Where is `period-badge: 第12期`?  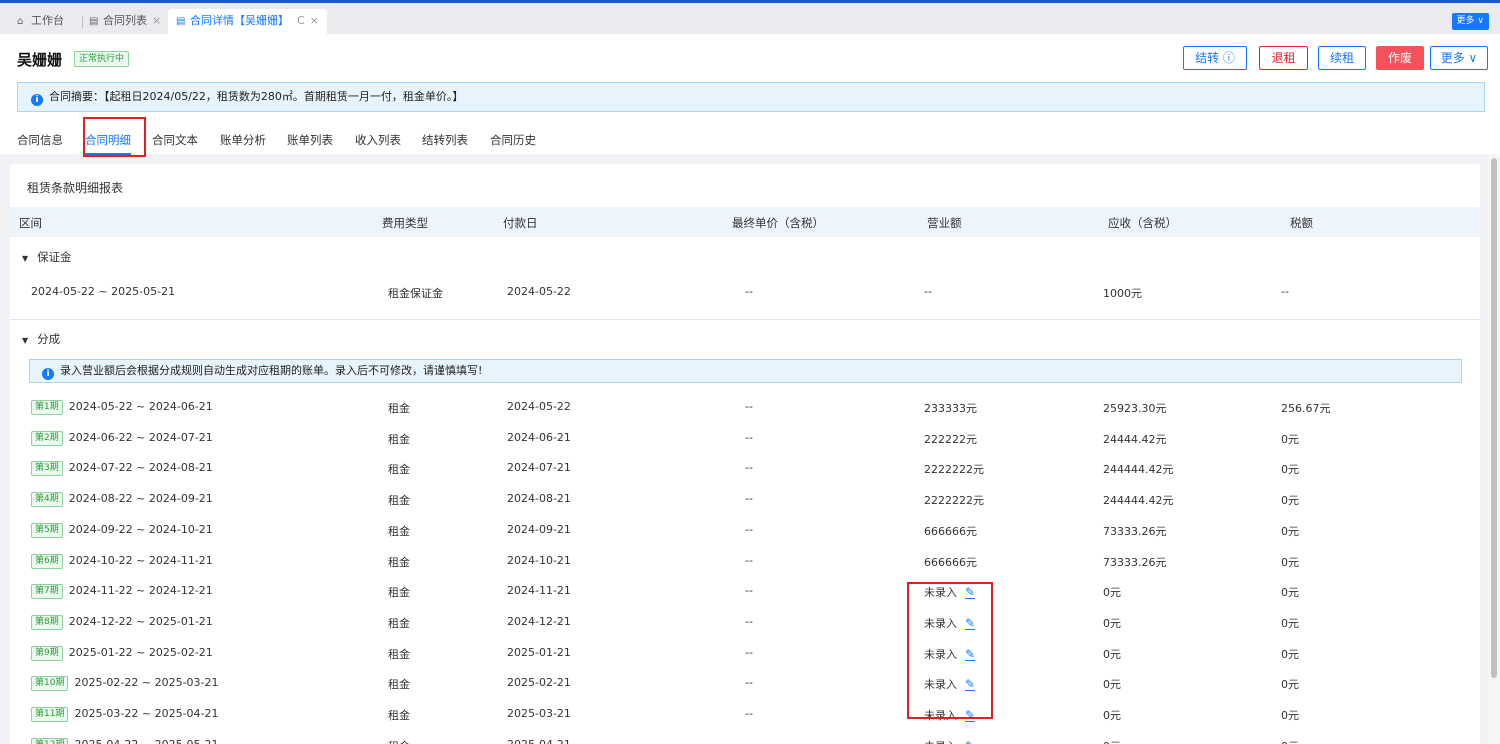 period-badge: 第12期 is located at coordinates (50, 741).